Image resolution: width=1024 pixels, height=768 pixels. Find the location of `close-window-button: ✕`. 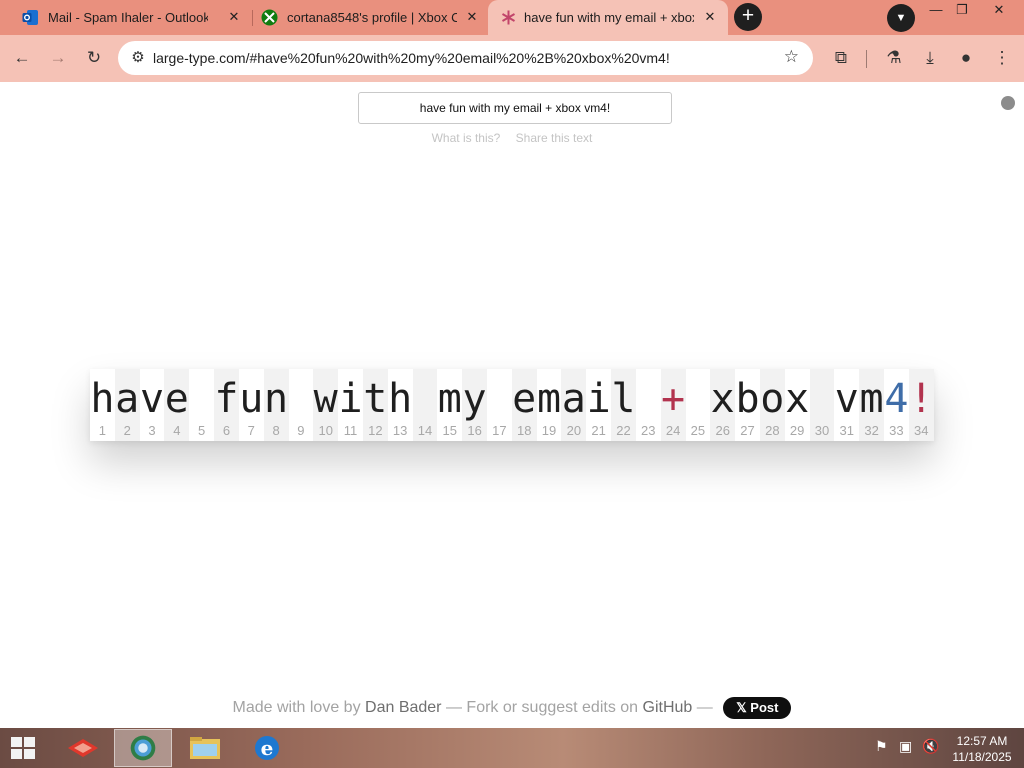

close-window-button: ✕ is located at coordinates (999, 11).